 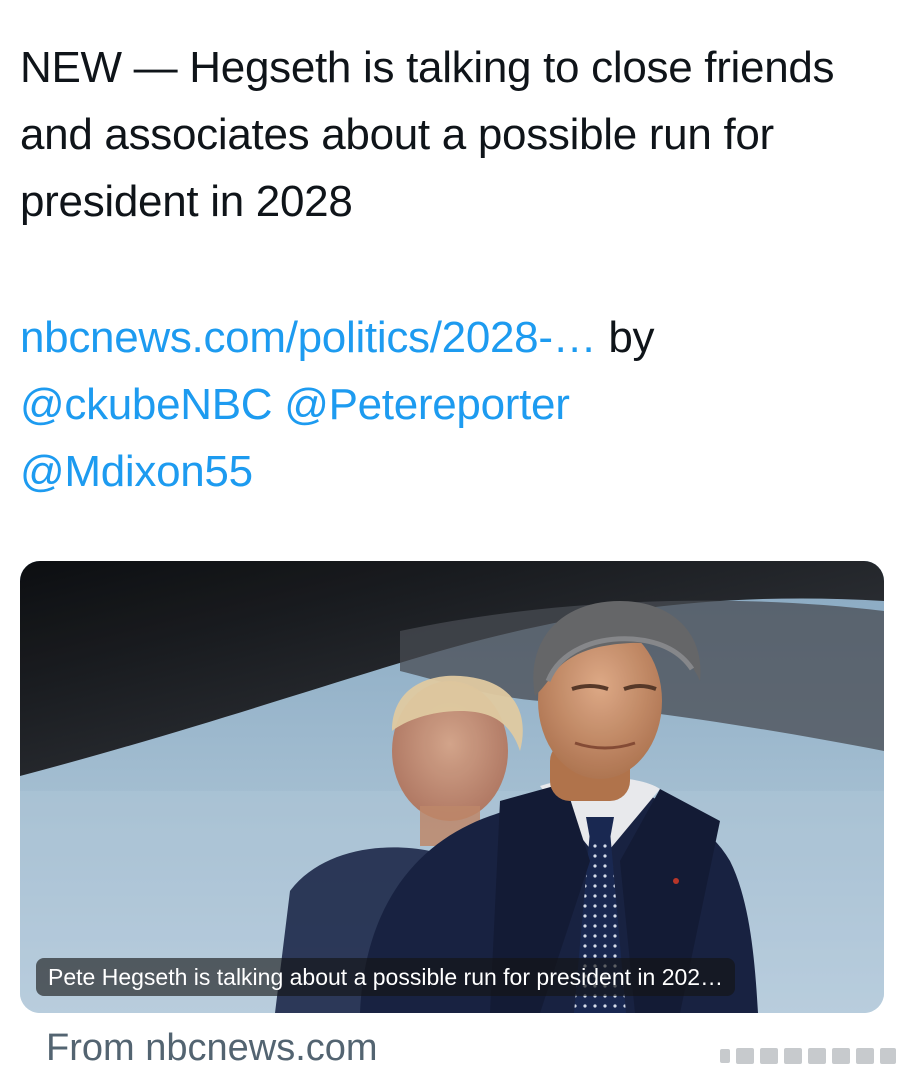 I want to click on watermark-icon, so click(x=808, y=1056).